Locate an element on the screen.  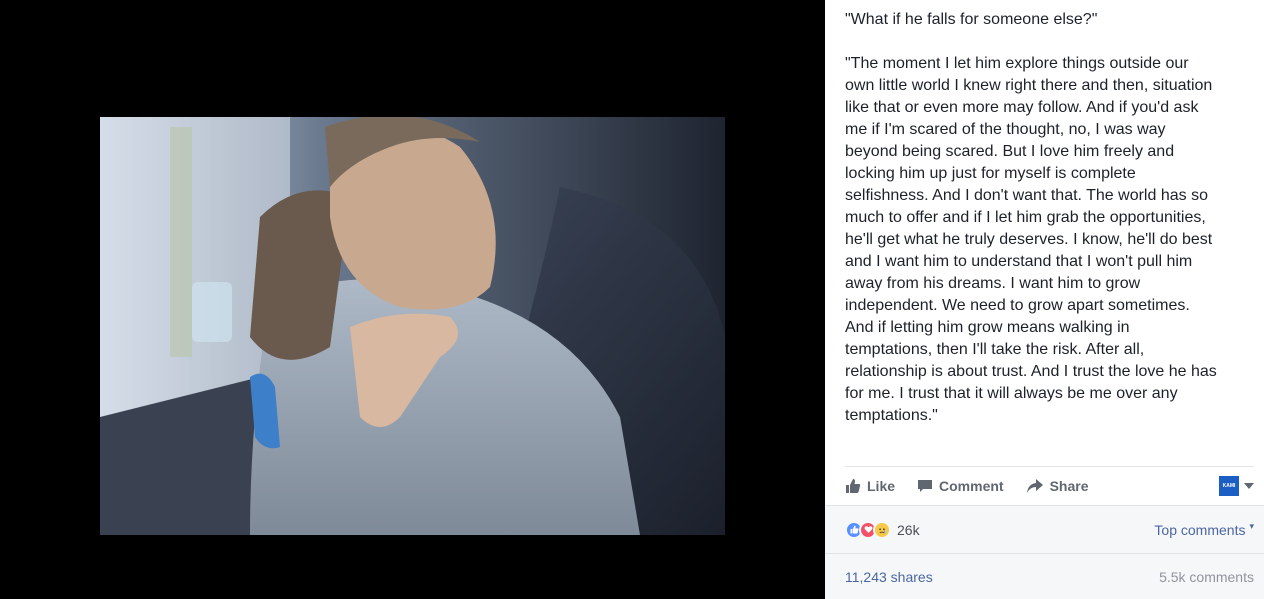
dropdown-caret-icon: ▾ is located at coordinates (1251, 526).